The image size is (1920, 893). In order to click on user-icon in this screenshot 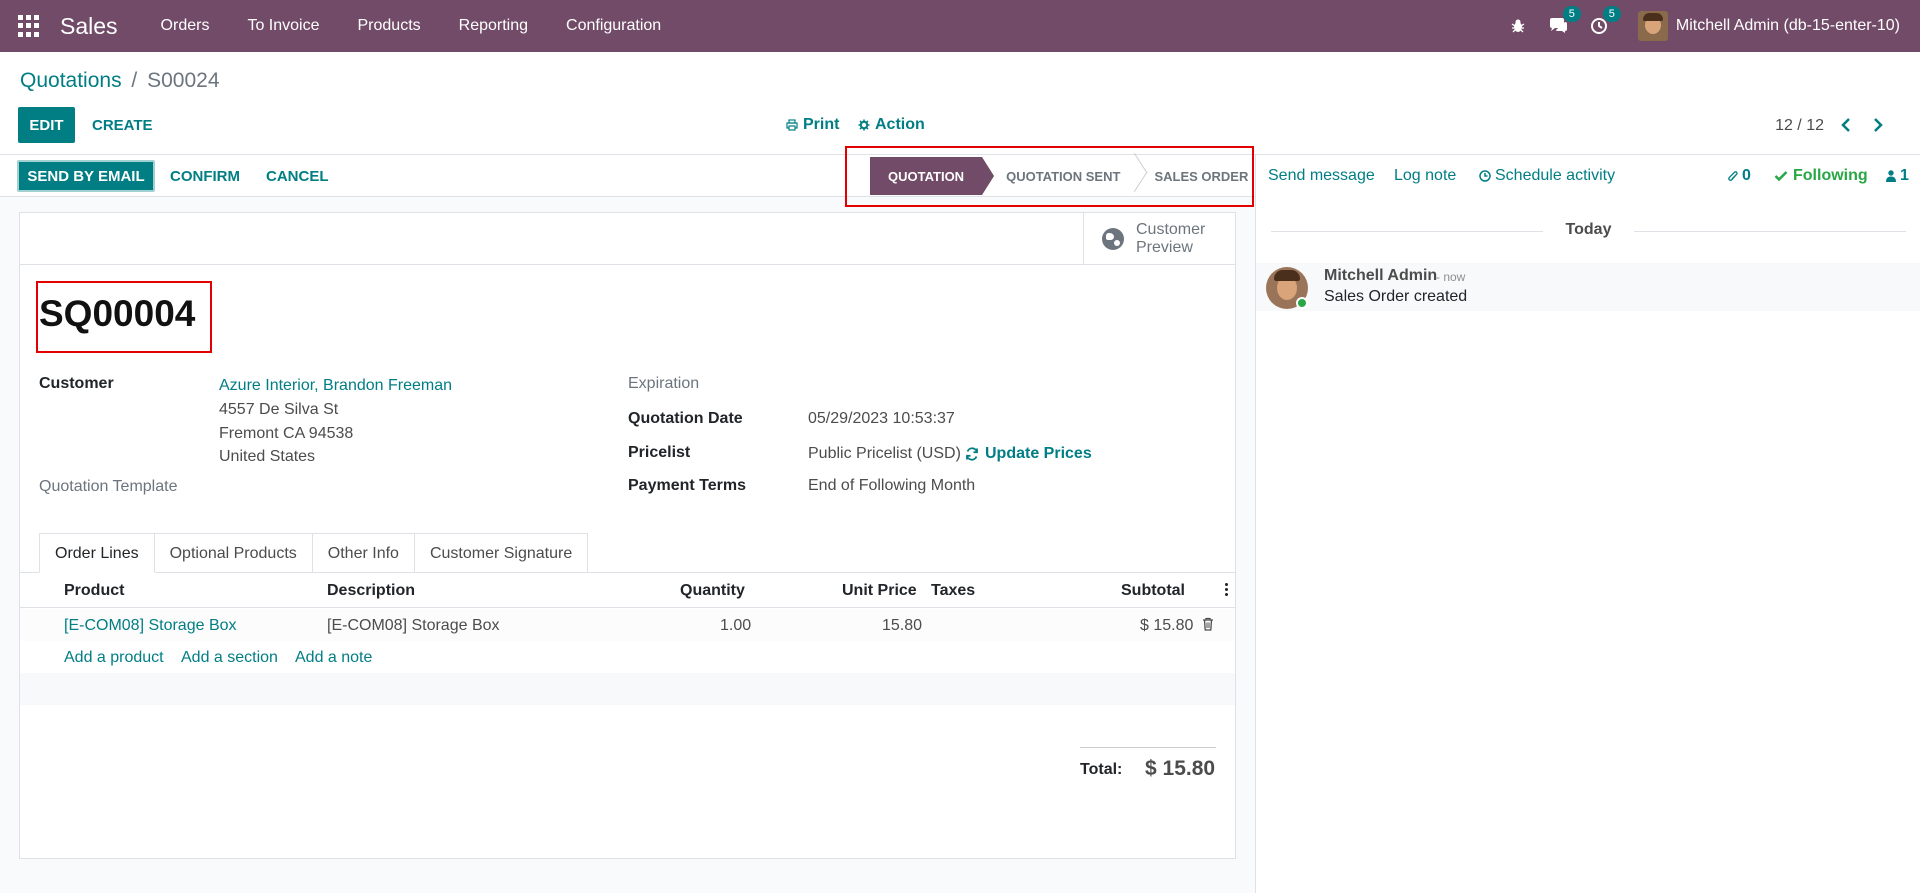, I will do `click(1891, 176)`.